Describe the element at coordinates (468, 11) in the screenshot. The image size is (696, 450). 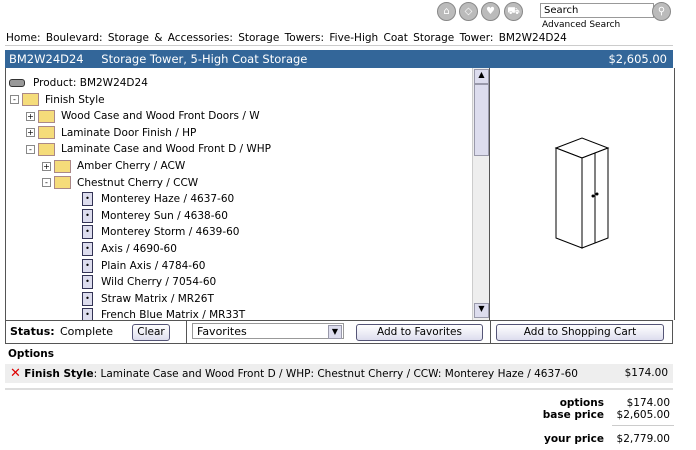
I see `tag-icon: ◇` at that location.